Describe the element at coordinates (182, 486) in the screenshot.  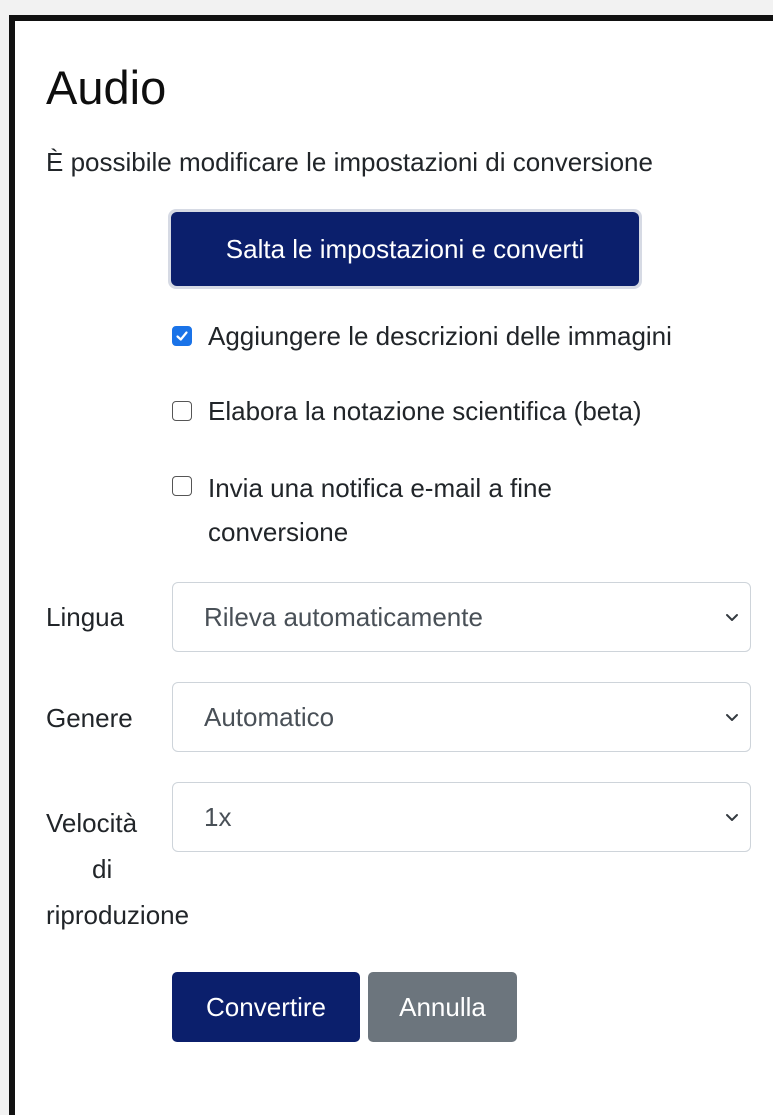
I see `email-notification-checkbox` at that location.